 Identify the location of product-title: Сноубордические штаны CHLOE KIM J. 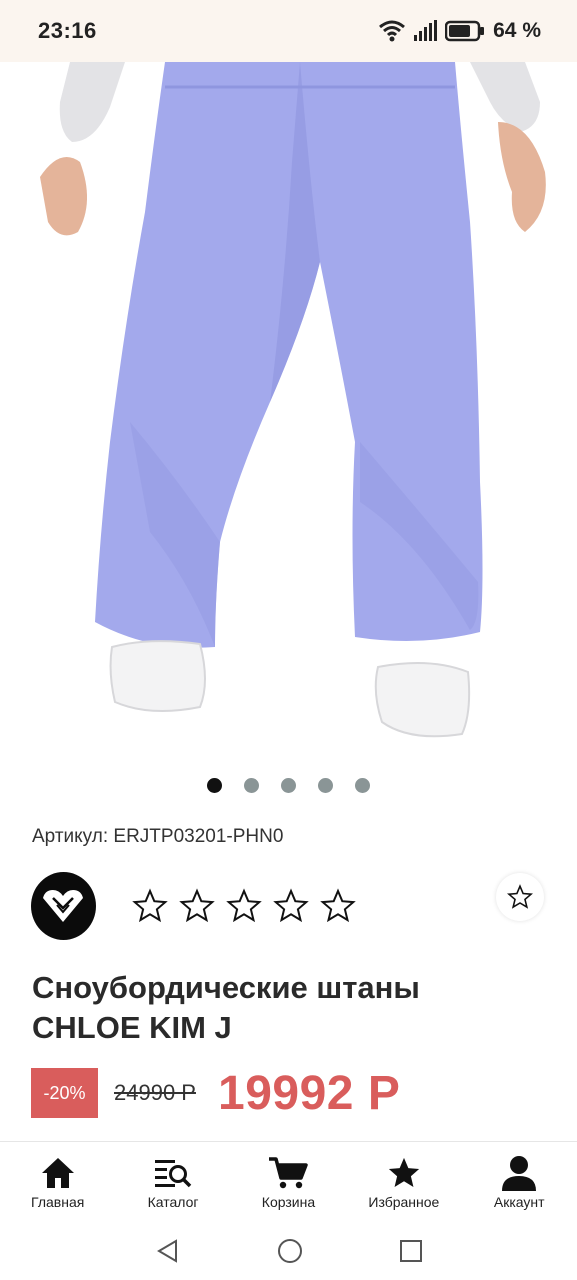
(282, 1008).